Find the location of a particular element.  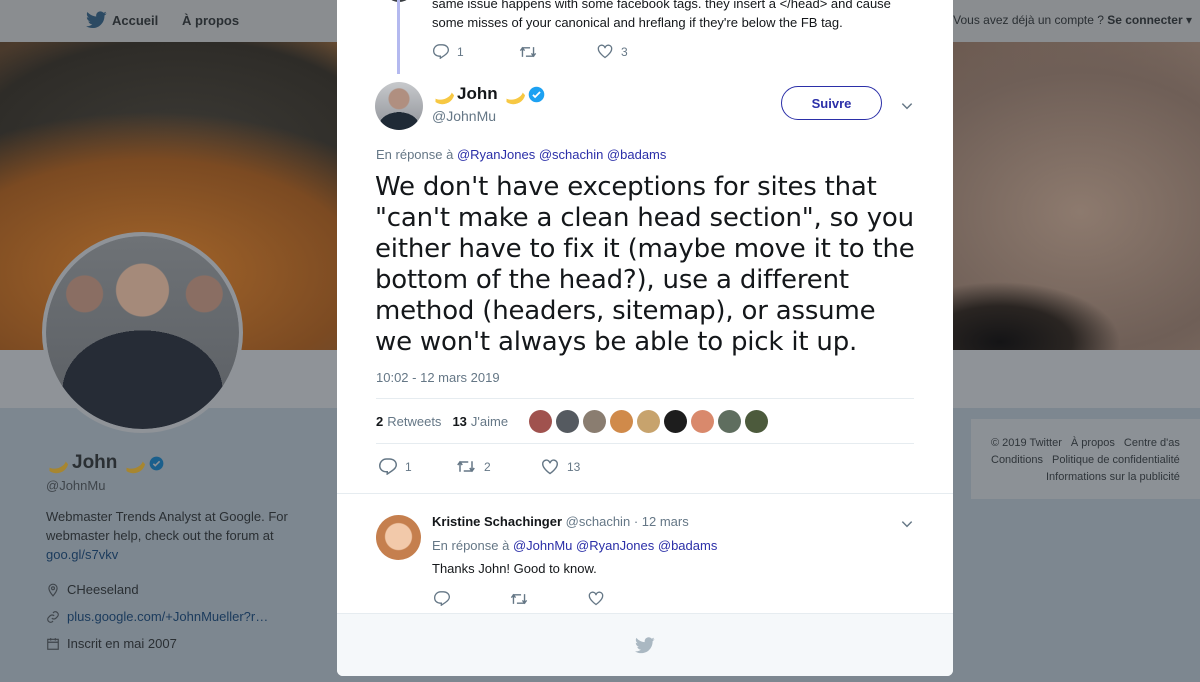

reply-button is located at coordinates (472, 598).